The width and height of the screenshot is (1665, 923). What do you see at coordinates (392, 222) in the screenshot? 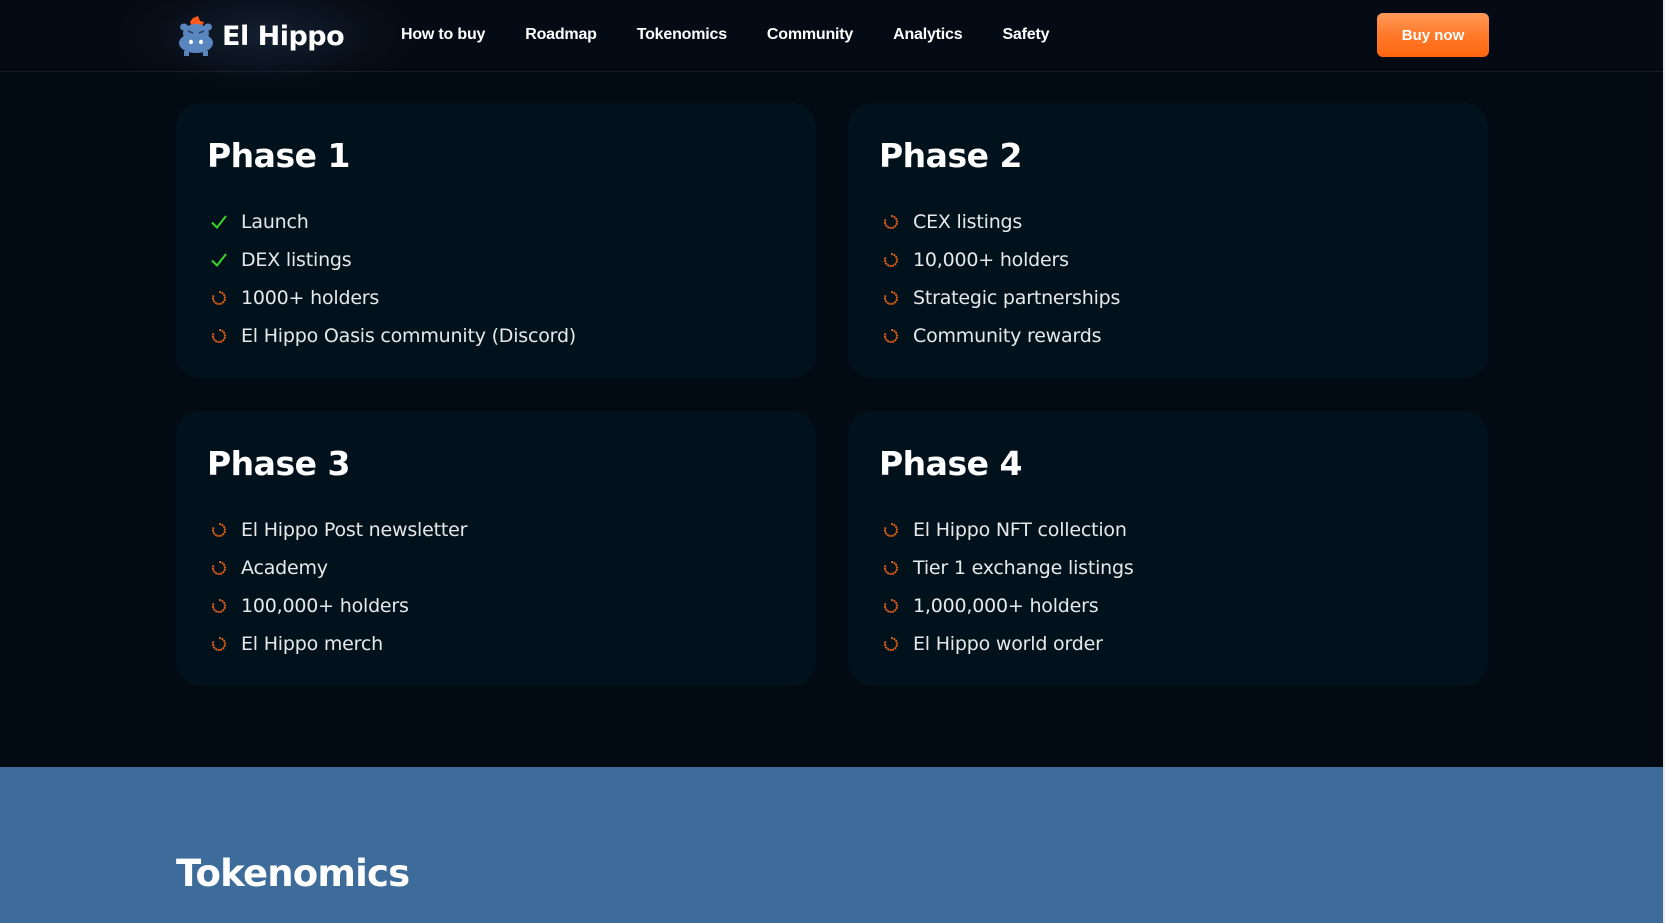
I see `roadmap-item: Launch` at bounding box center [392, 222].